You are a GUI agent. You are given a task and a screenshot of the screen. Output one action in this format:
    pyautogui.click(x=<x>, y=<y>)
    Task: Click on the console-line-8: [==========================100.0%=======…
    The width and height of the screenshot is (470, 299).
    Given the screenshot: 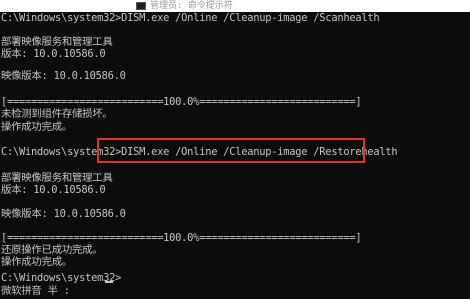 What is the action you would take?
    pyautogui.click(x=181, y=102)
    